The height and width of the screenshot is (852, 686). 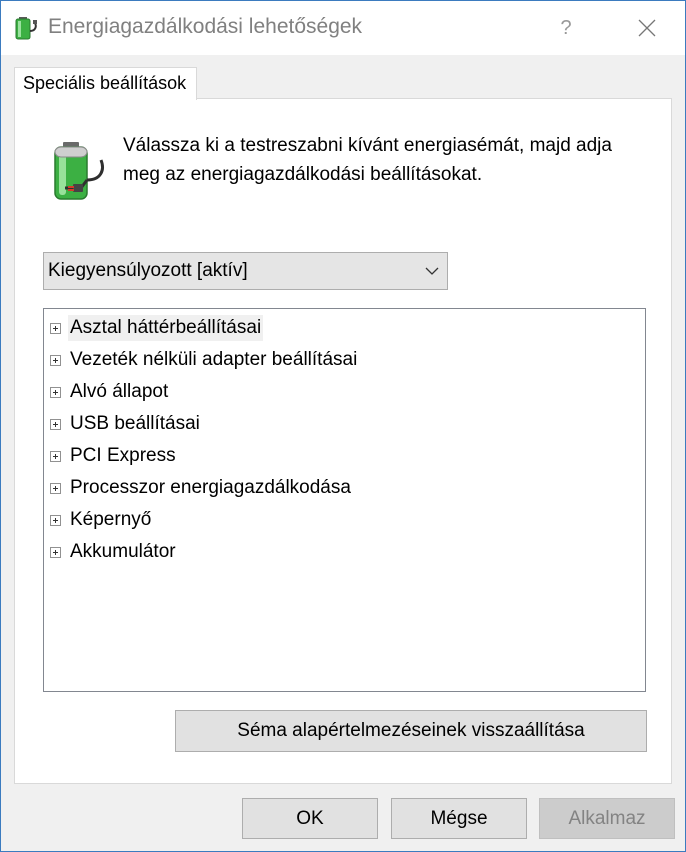 What do you see at coordinates (459, 818) in the screenshot?
I see `cancel-button: Mégse` at bounding box center [459, 818].